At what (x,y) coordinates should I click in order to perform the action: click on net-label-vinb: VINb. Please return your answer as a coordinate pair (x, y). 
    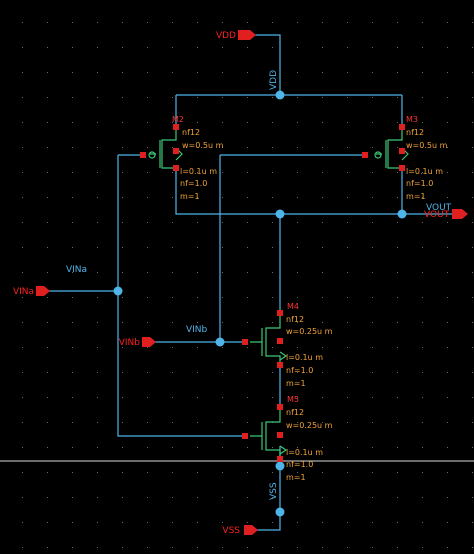
    Looking at the image, I should click on (197, 330).